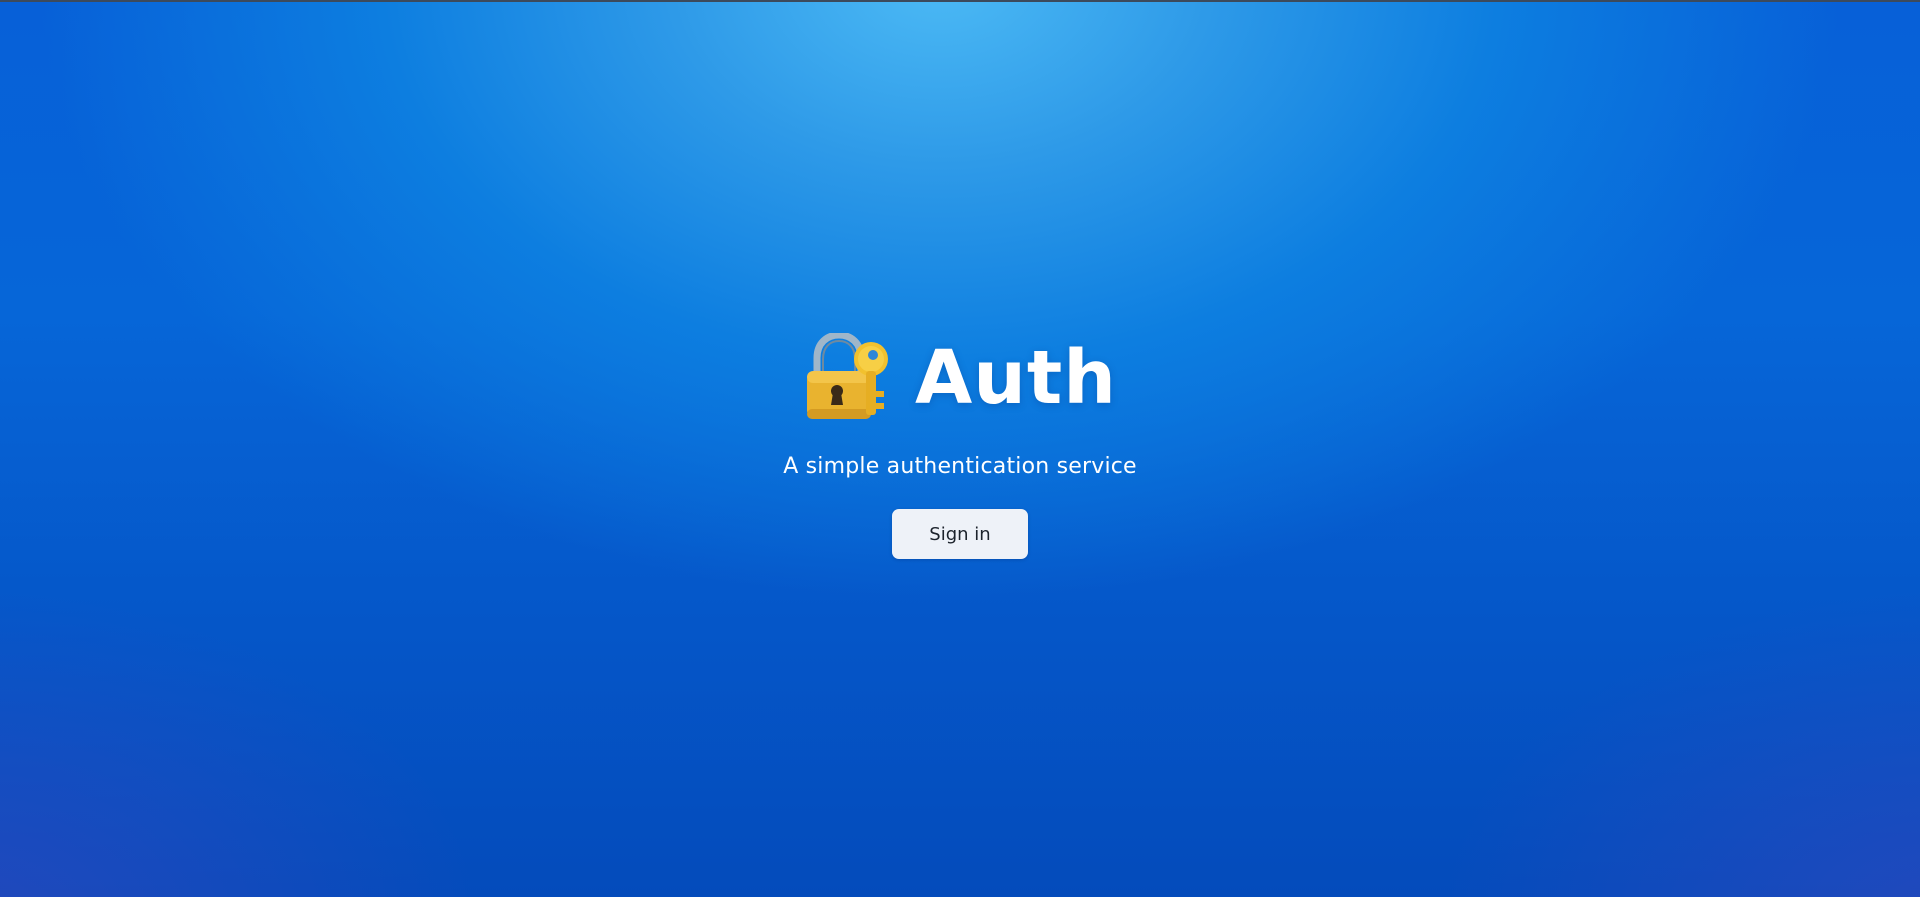 The image size is (1920, 897). Describe the element at coordinates (960, 1) in the screenshot. I see `window-top-border` at that location.